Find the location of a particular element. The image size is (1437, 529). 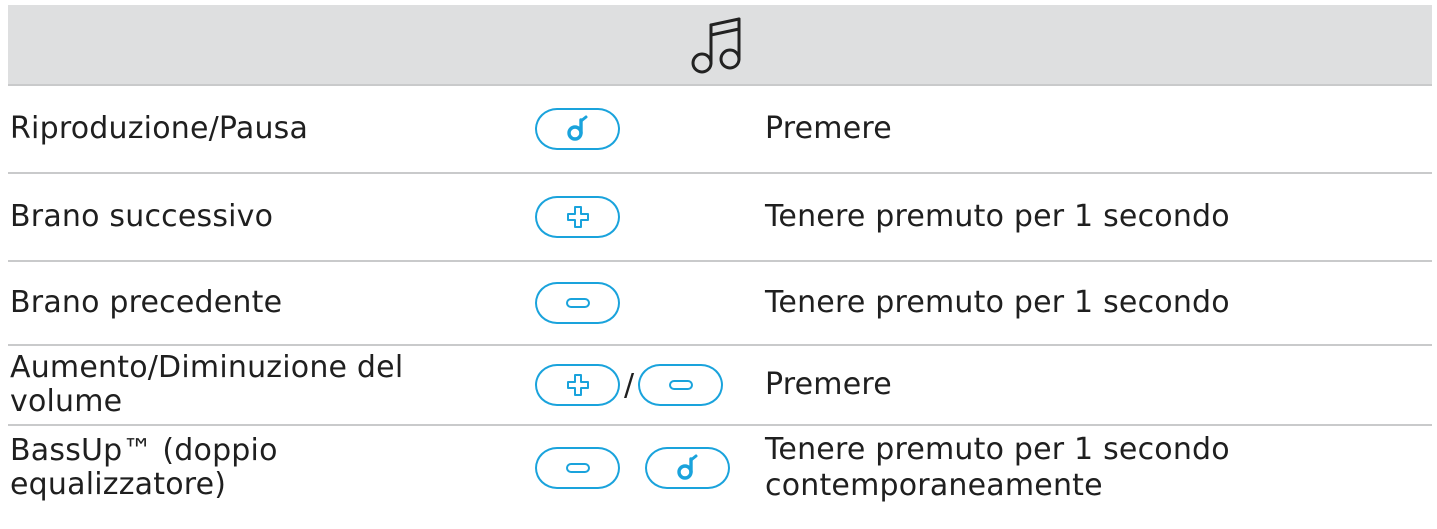

row-label: Brano successivo is located at coordinates (142, 216).